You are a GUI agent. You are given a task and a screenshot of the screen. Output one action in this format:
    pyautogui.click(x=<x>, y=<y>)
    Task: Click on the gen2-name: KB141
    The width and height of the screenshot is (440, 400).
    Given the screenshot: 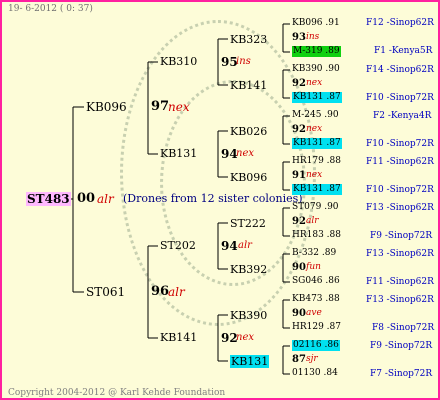 What is the action you would take?
    pyautogui.click(x=178, y=337)
    